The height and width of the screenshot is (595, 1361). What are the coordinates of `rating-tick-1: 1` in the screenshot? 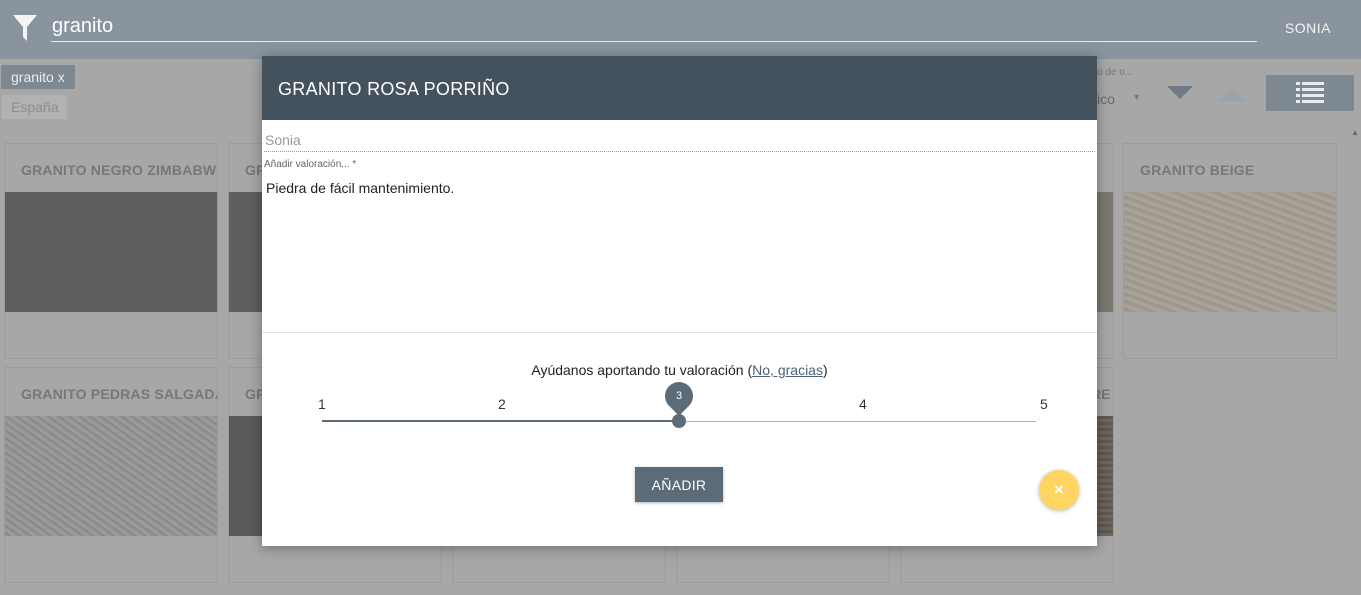 It's located at (322, 404).